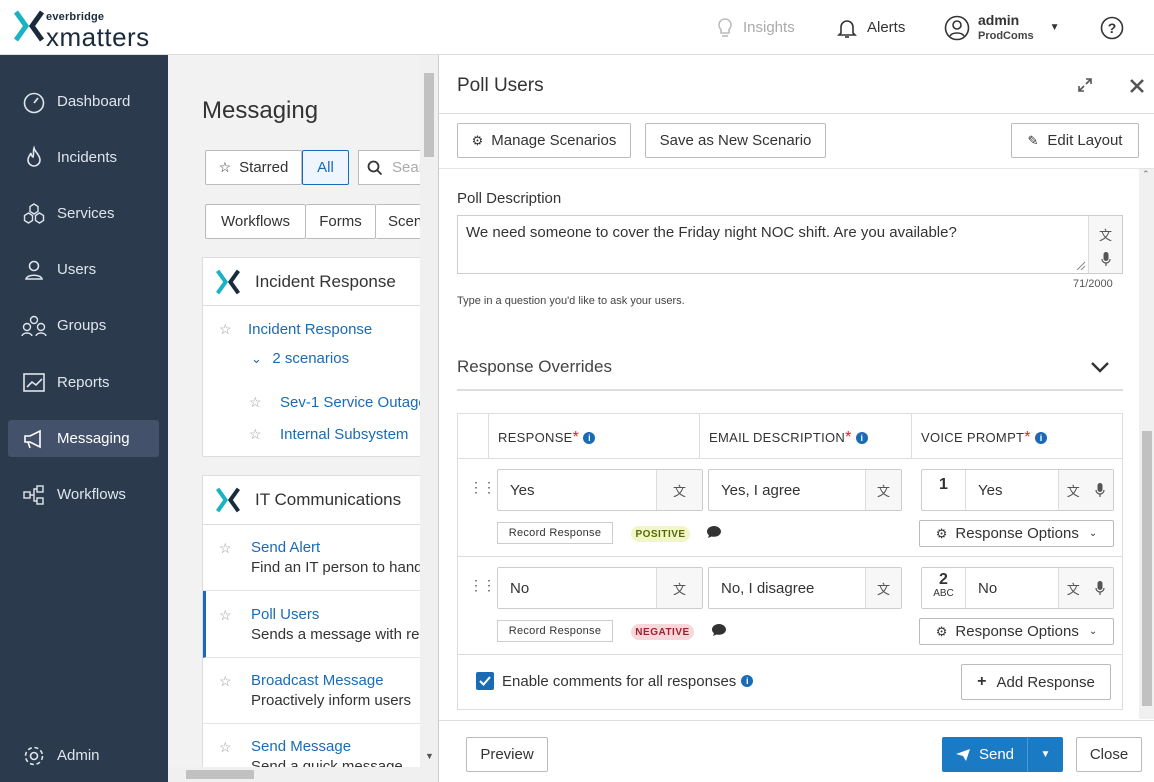 The height and width of the screenshot is (782, 1154). What do you see at coordinates (310, 329) in the screenshot?
I see `form-link: Incident Response` at bounding box center [310, 329].